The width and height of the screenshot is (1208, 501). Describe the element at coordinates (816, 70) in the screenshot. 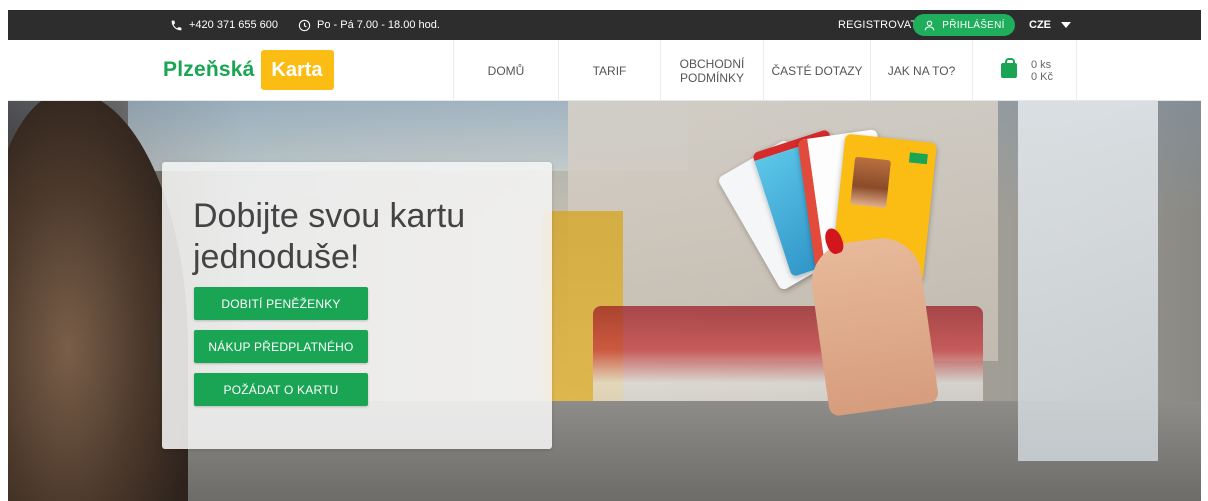

I see `nav-item-caste-dotazy: ČASTÉ DOTAZY` at that location.